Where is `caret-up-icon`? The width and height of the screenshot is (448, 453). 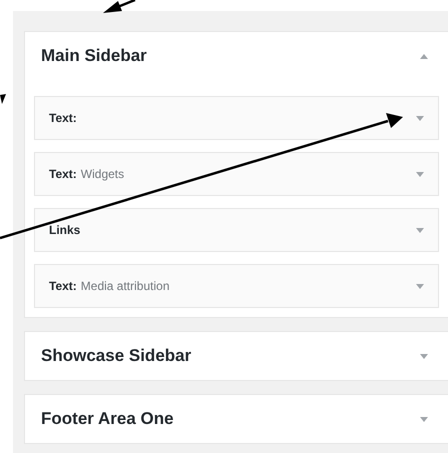
caret-up-icon is located at coordinates (424, 56).